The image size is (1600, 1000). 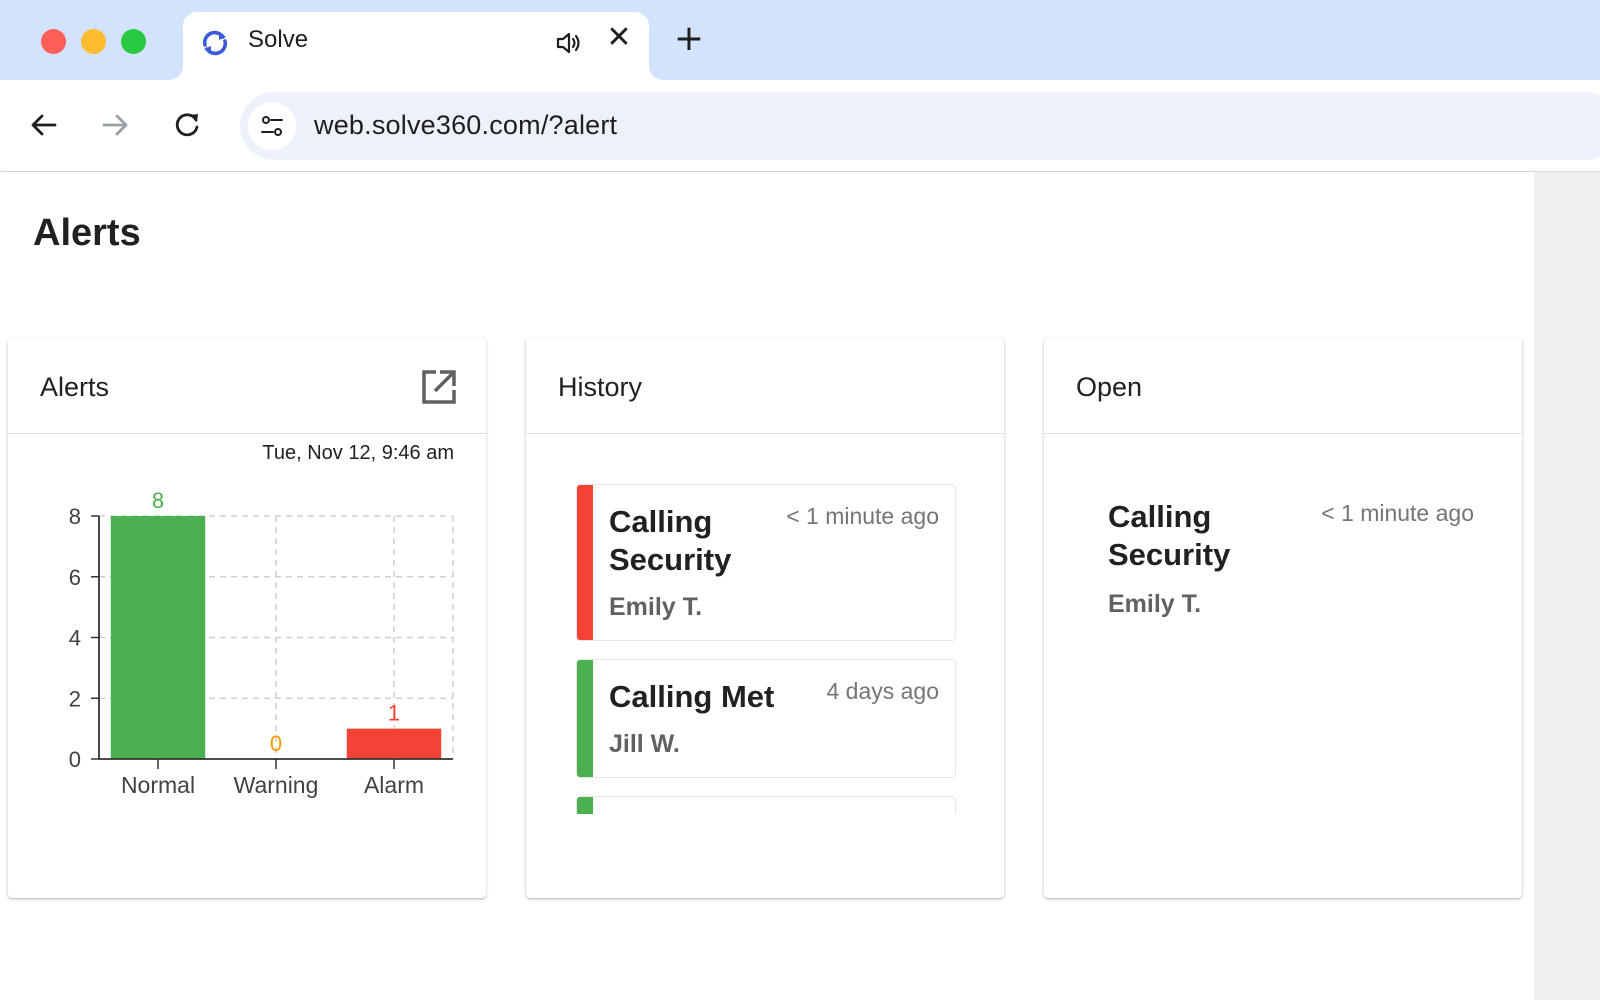 What do you see at coordinates (158, 500) in the screenshot?
I see `bar-value-label: 8` at bounding box center [158, 500].